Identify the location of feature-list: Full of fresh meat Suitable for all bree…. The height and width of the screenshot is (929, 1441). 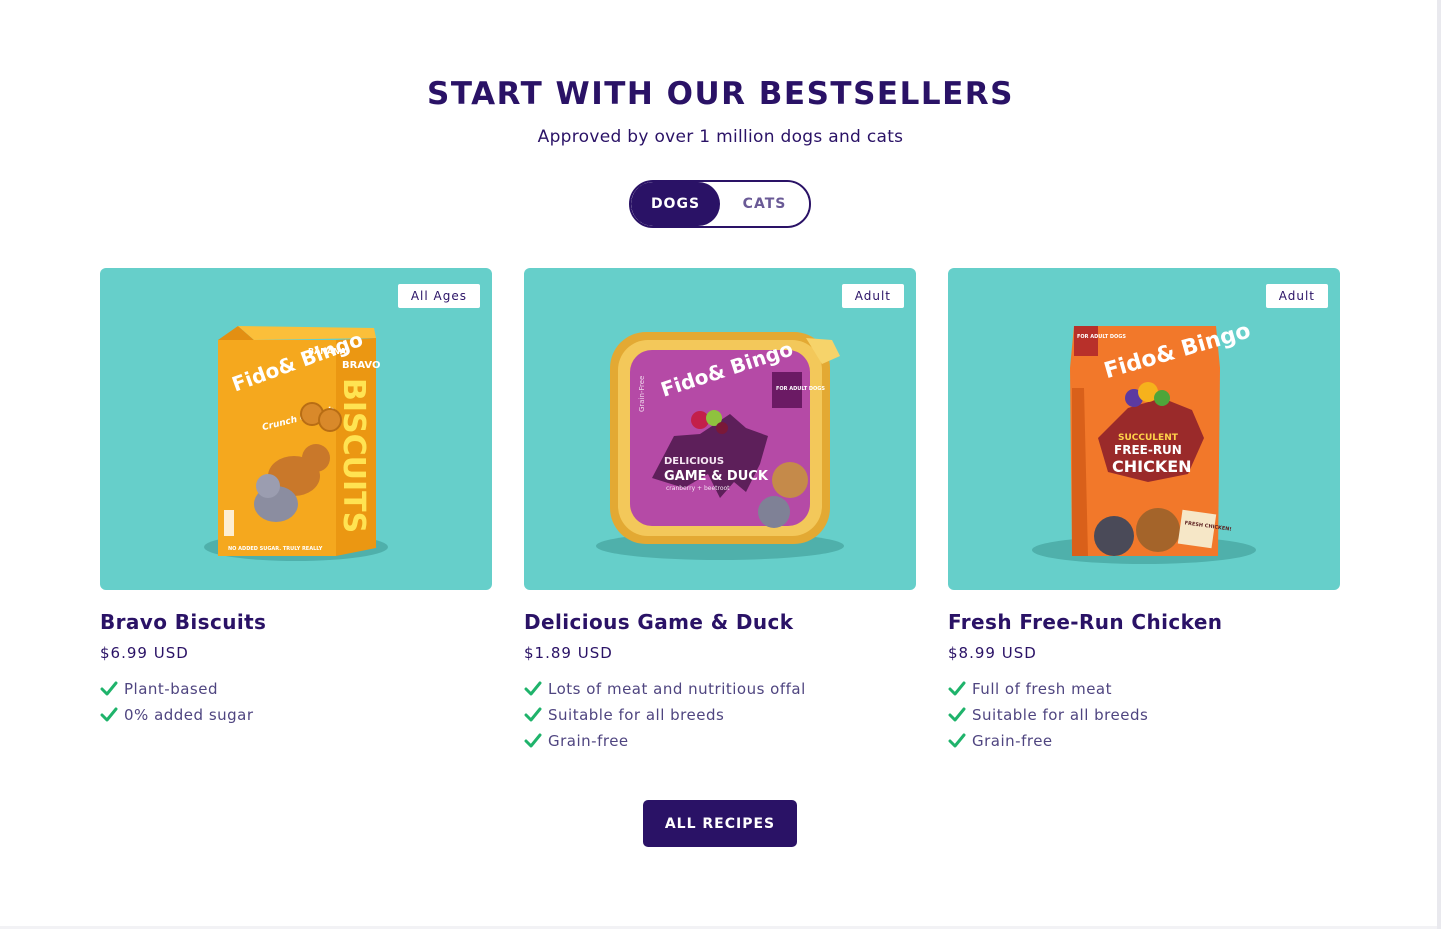
(1144, 715).